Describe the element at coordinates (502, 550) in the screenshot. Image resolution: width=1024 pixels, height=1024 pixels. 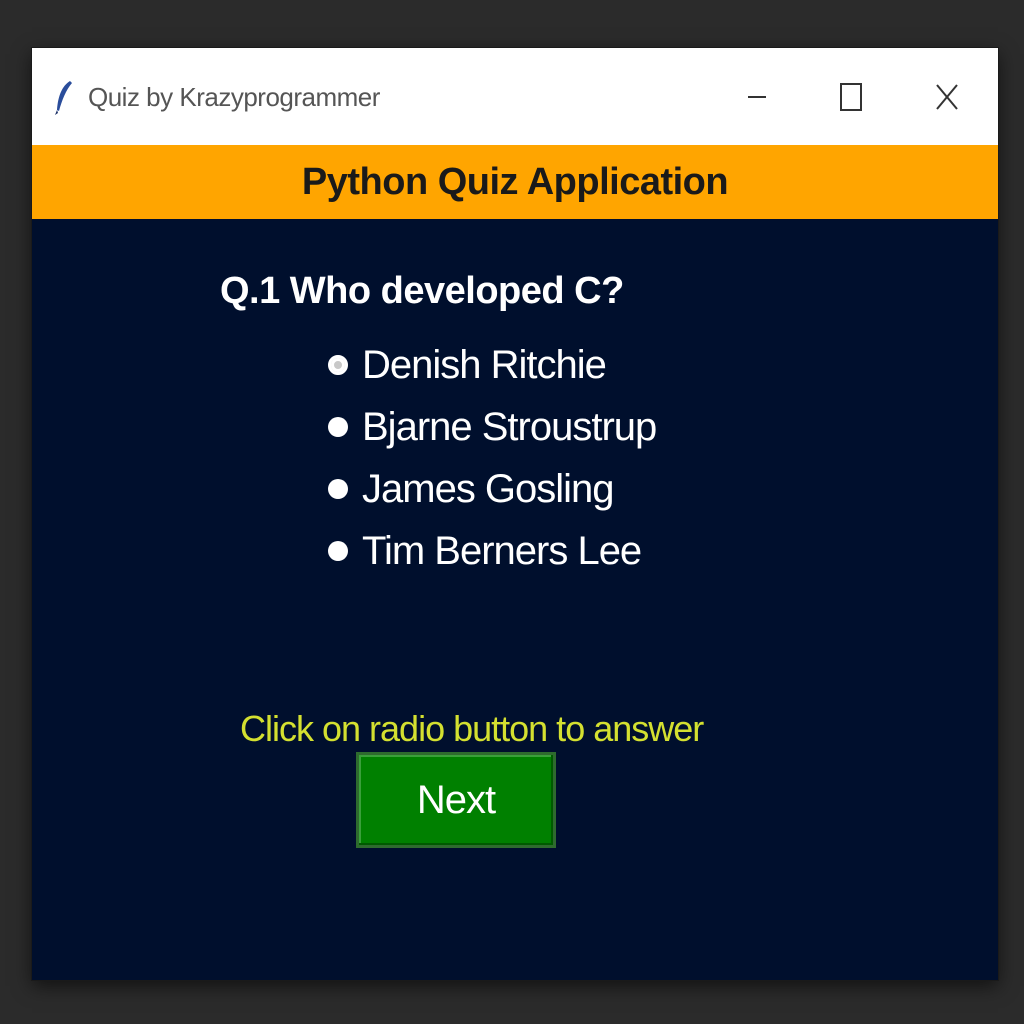
I see `option-label: Tim Berners Lee` at that location.